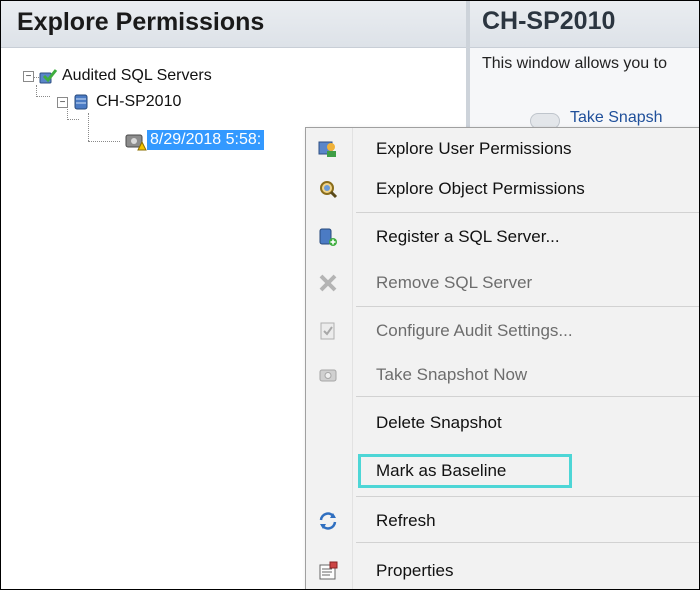 Image resolution: width=700 pixels, height=590 pixels. Describe the element at coordinates (206, 140) in the screenshot. I see `selected-snapshot-label: 8/29/2018 5:58:` at that location.